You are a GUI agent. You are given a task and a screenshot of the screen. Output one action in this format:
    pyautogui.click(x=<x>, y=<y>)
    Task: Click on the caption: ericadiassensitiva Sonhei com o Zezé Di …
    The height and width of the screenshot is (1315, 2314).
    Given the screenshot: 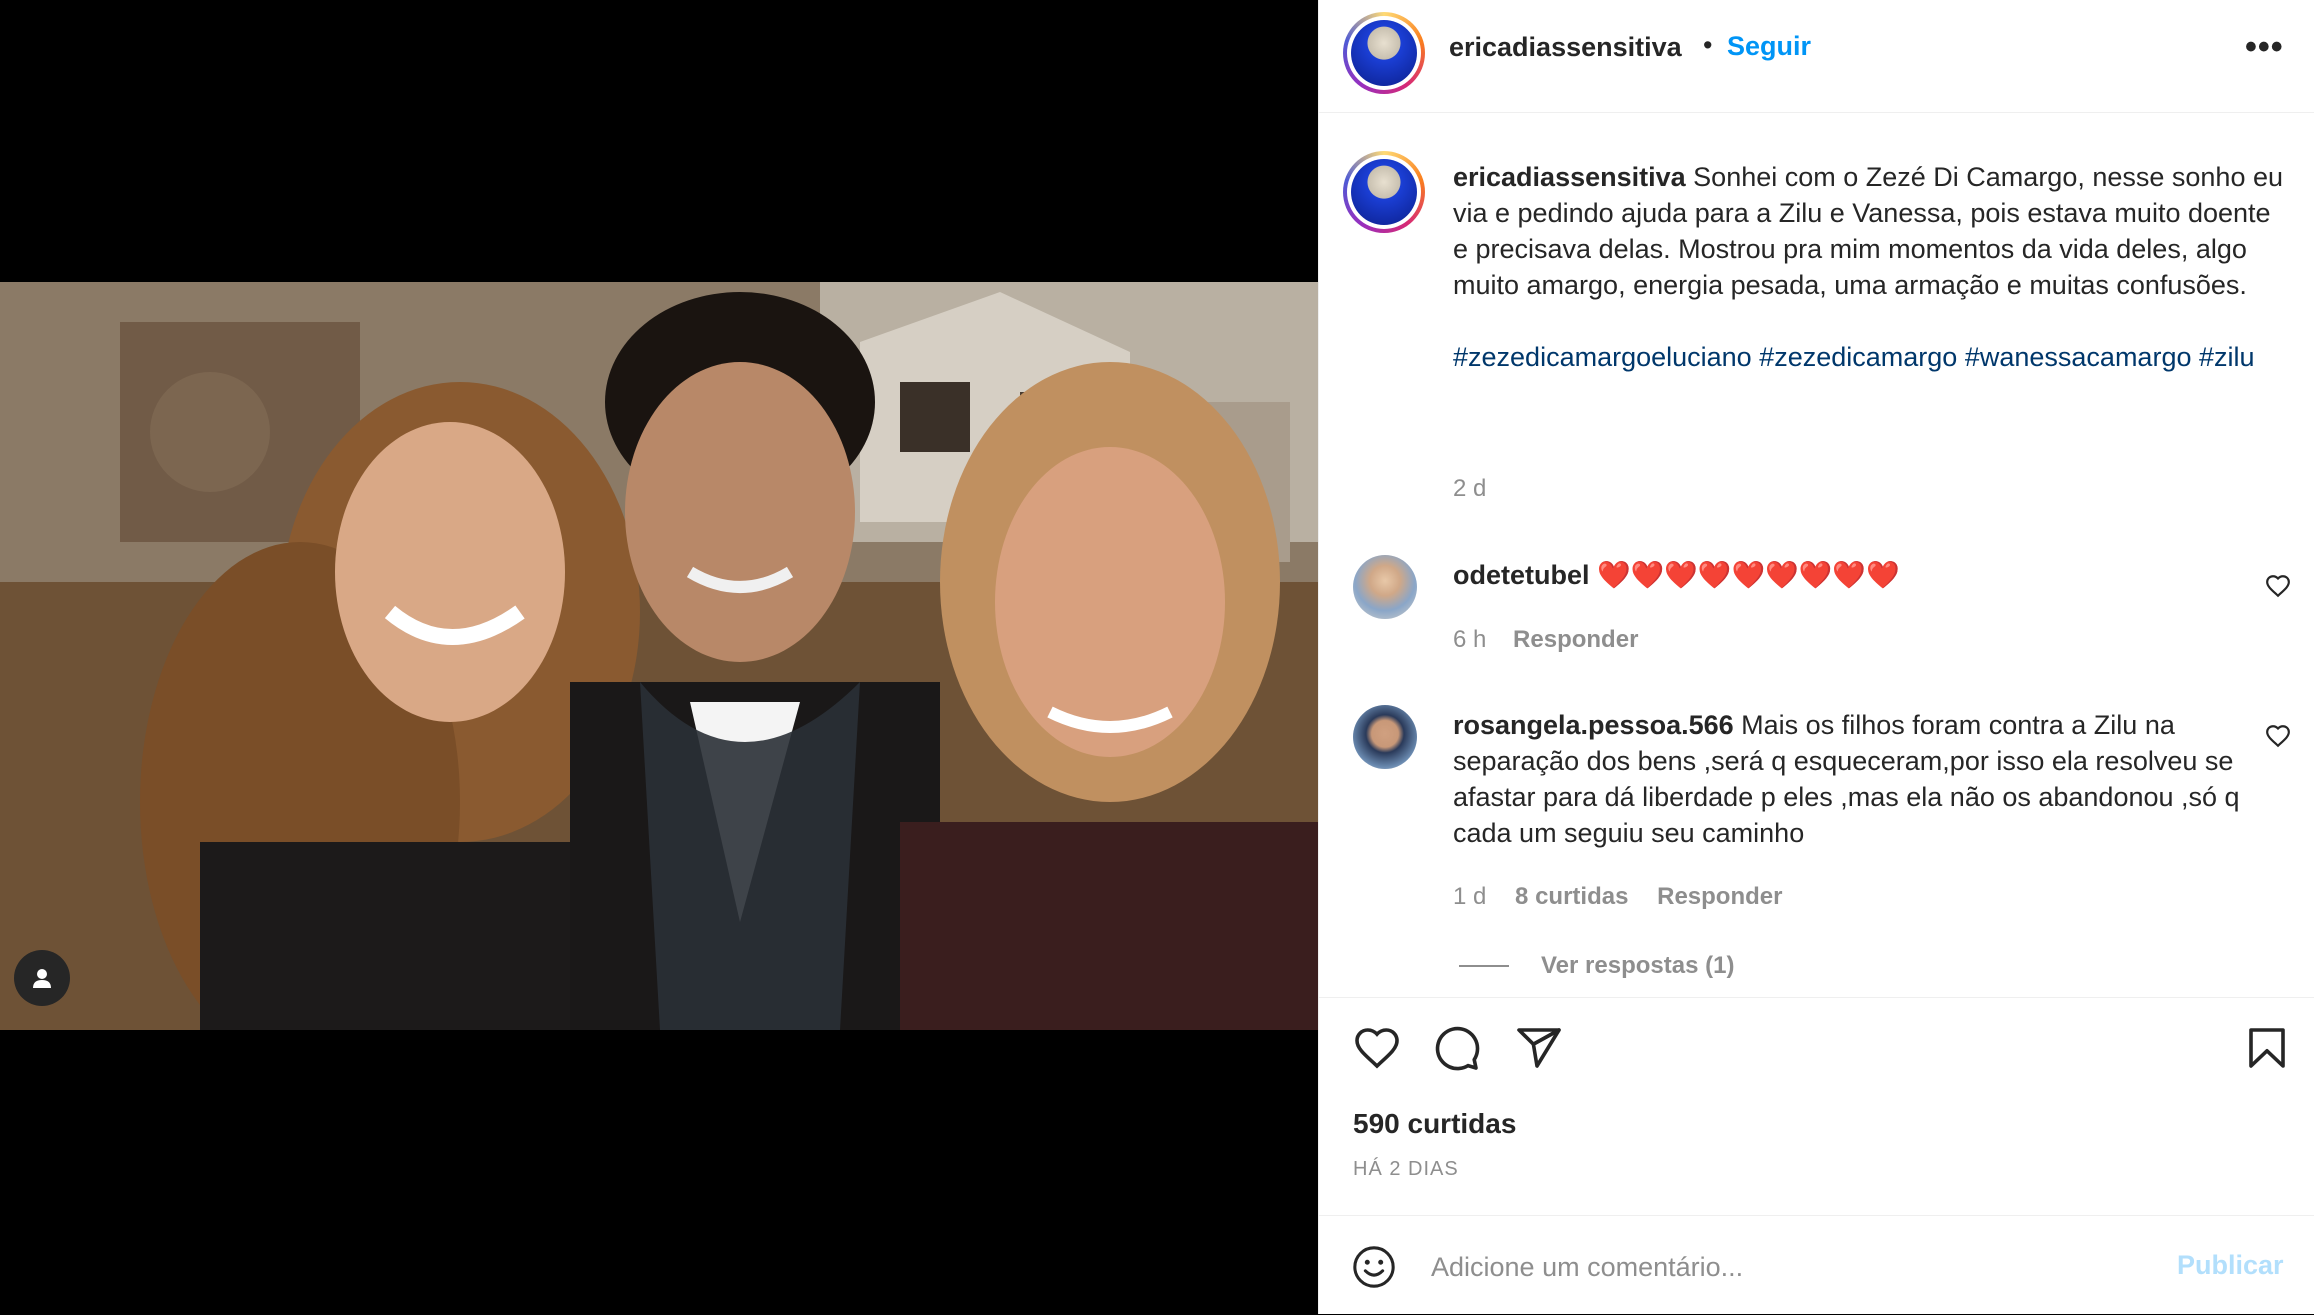 What is the action you would take?
    pyautogui.click(x=1873, y=267)
    